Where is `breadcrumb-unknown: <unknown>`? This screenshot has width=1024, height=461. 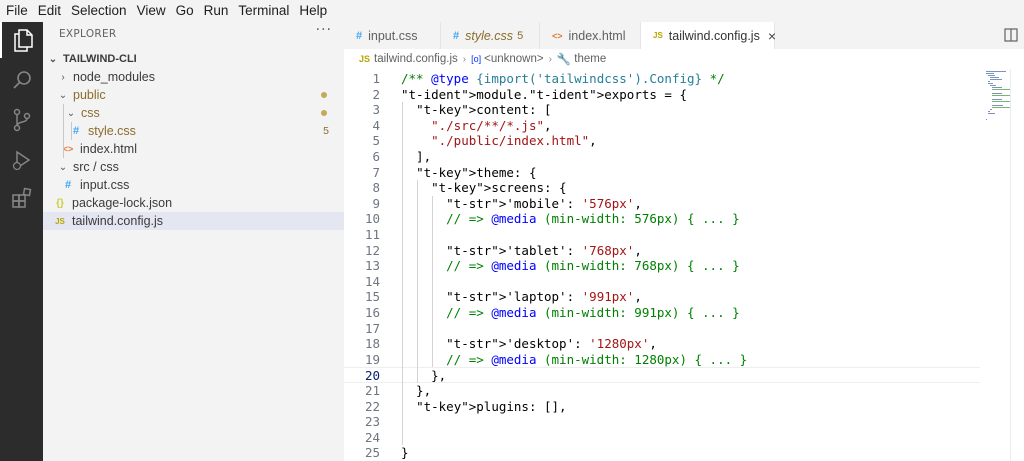
breadcrumb-unknown: <unknown> is located at coordinates (513, 59).